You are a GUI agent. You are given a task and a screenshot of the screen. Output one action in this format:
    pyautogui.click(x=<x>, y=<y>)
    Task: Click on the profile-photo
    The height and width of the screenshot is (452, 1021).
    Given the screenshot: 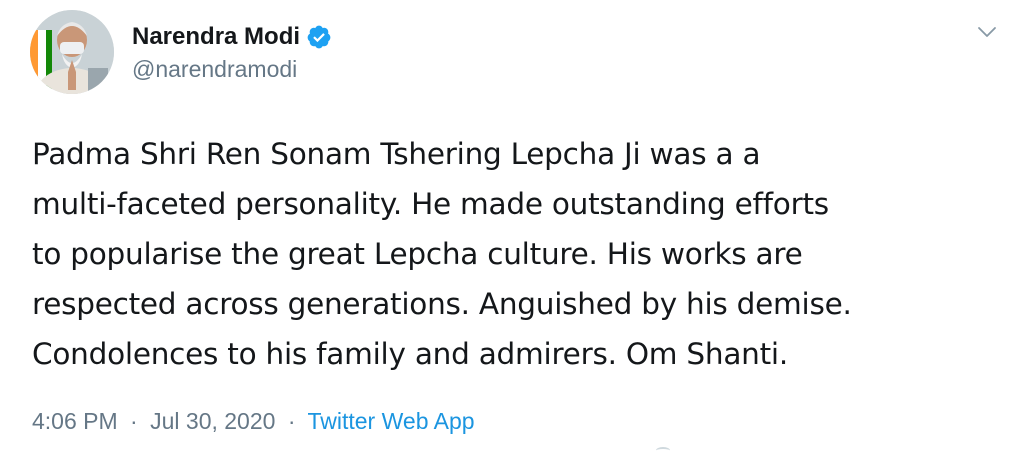 What is the action you would take?
    pyautogui.click(x=72, y=52)
    